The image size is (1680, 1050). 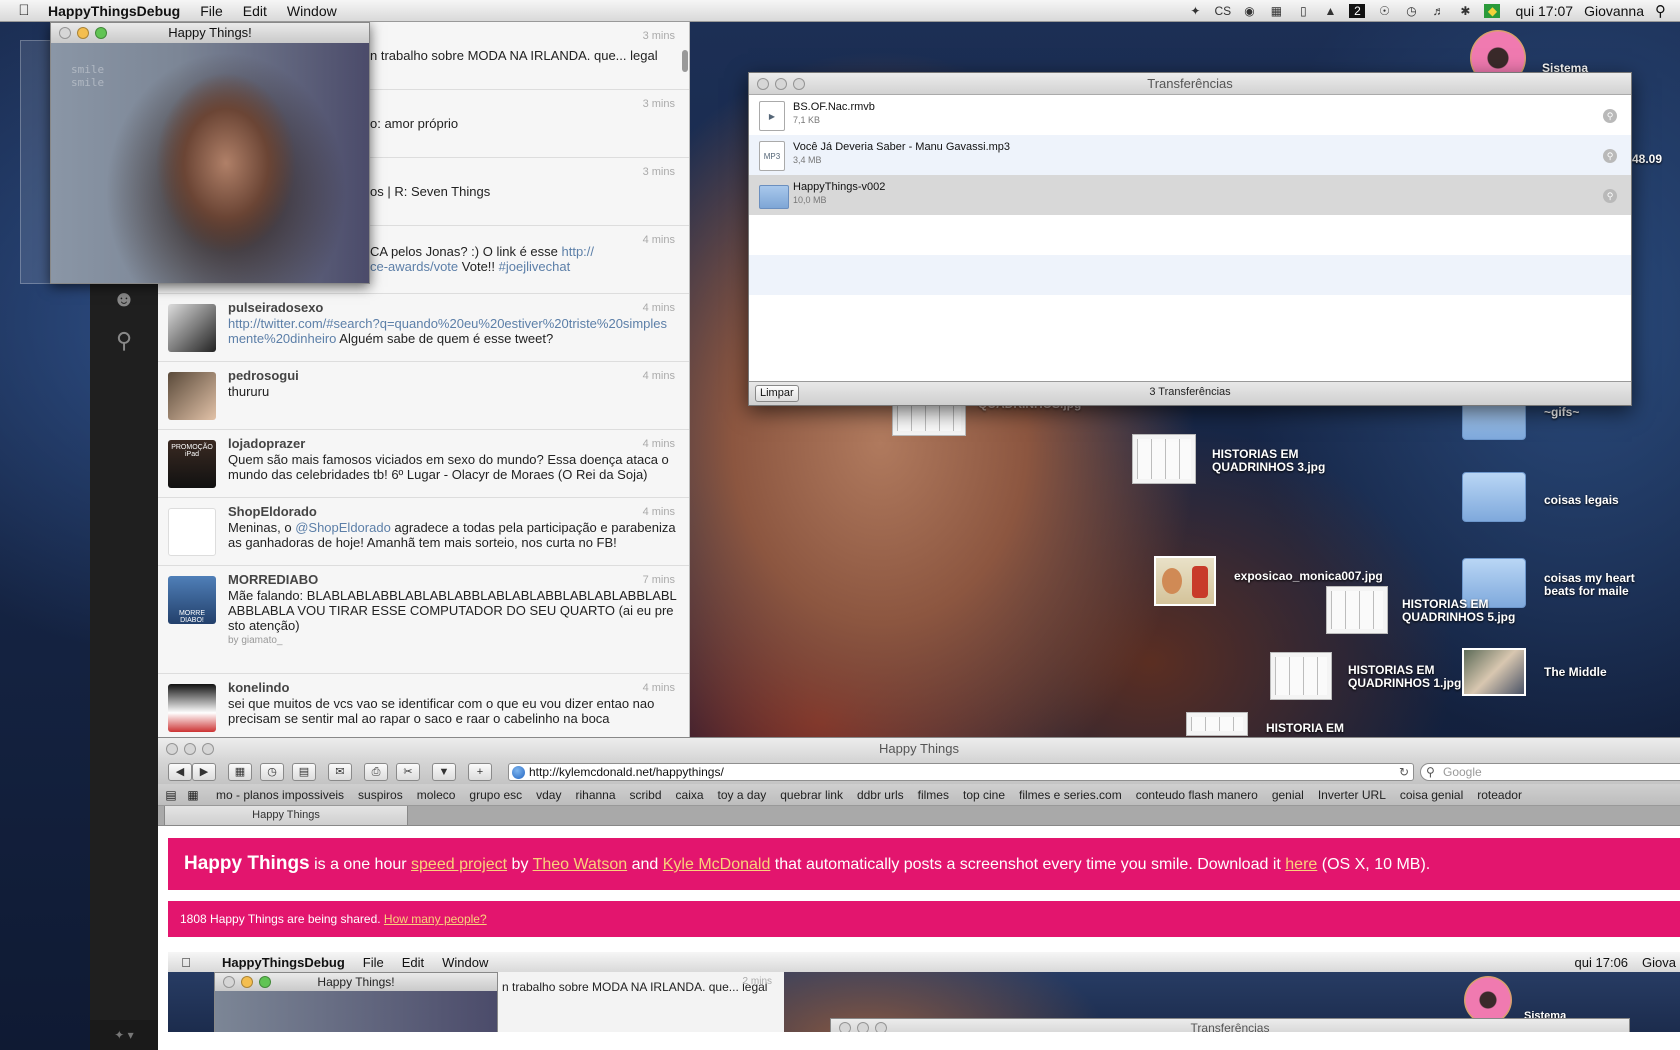 What do you see at coordinates (414, 266) in the screenshot?
I see `tweet-link: ce-awards/vote` at bounding box center [414, 266].